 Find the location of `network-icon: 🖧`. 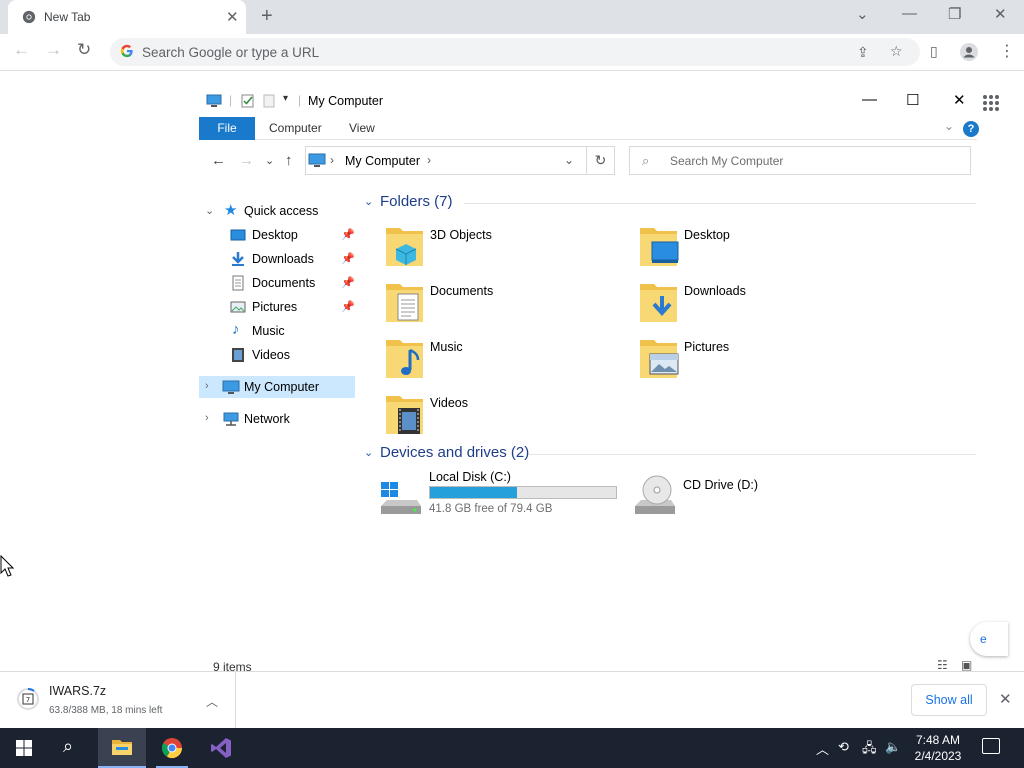

network-icon: 🖧 is located at coordinates (869, 750).